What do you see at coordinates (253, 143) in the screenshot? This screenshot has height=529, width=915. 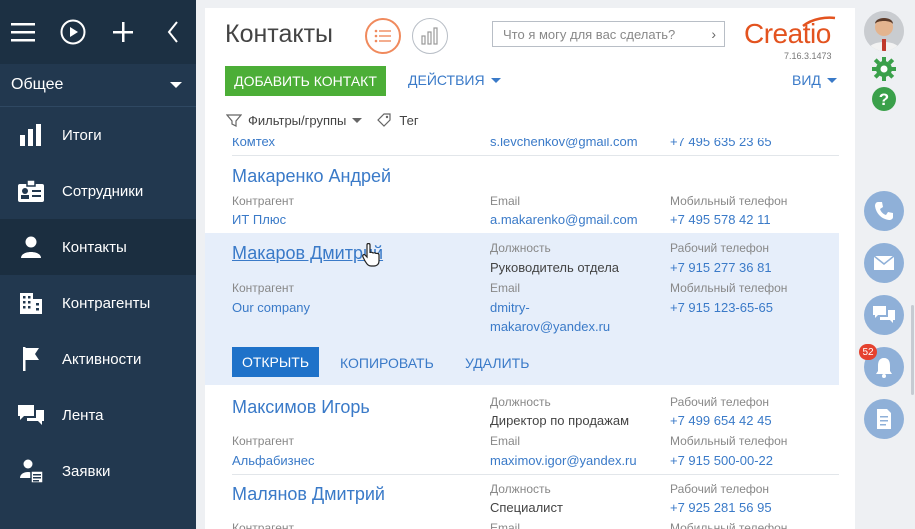 I see `partial-account: Комтех` at bounding box center [253, 143].